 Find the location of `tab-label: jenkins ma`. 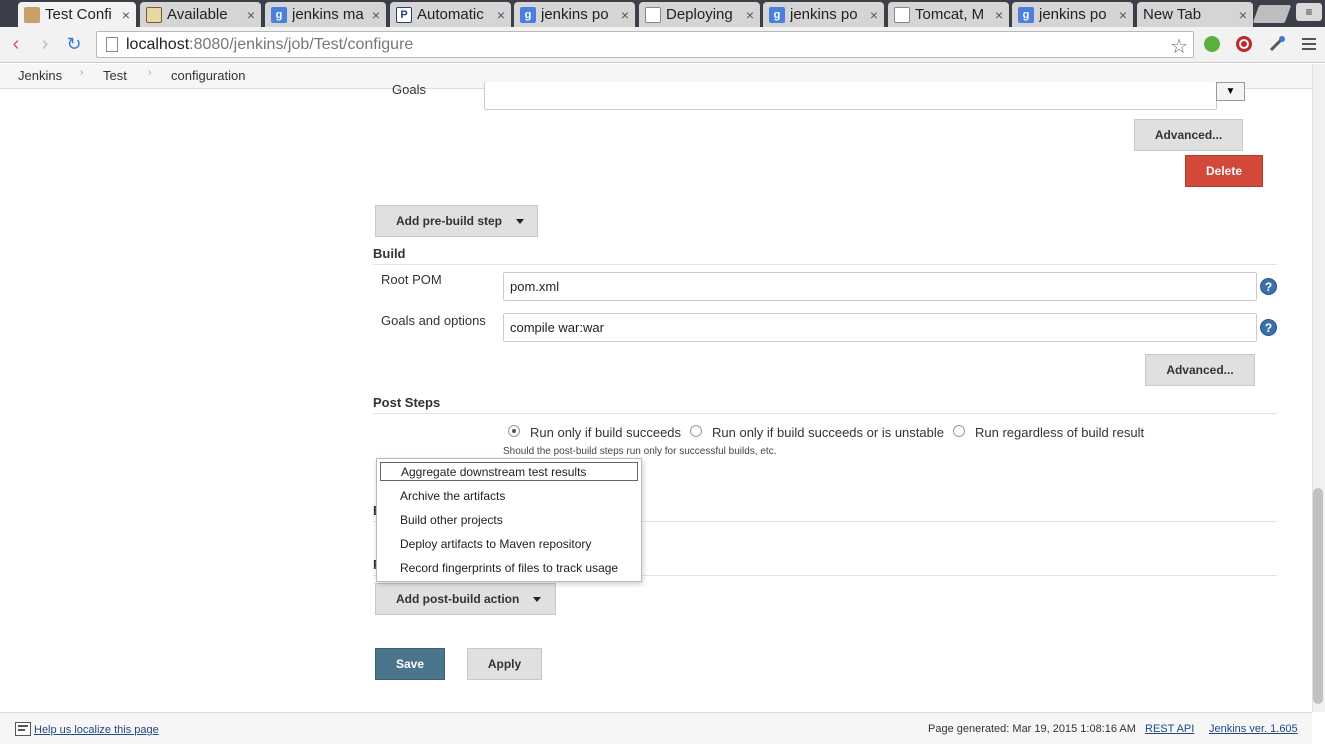

tab-label: jenkins ma is located at coordinates (328, 14).